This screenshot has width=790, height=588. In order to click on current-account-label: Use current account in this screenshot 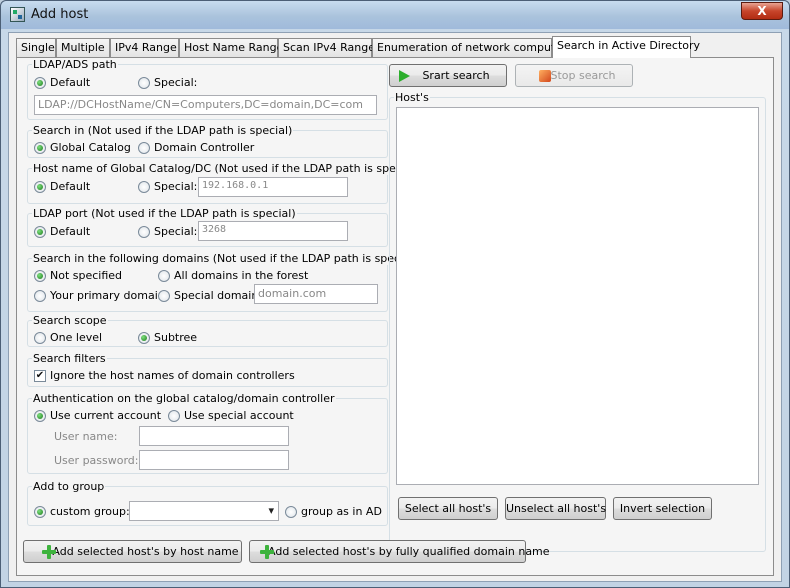, I will do `click(106, 415)`.